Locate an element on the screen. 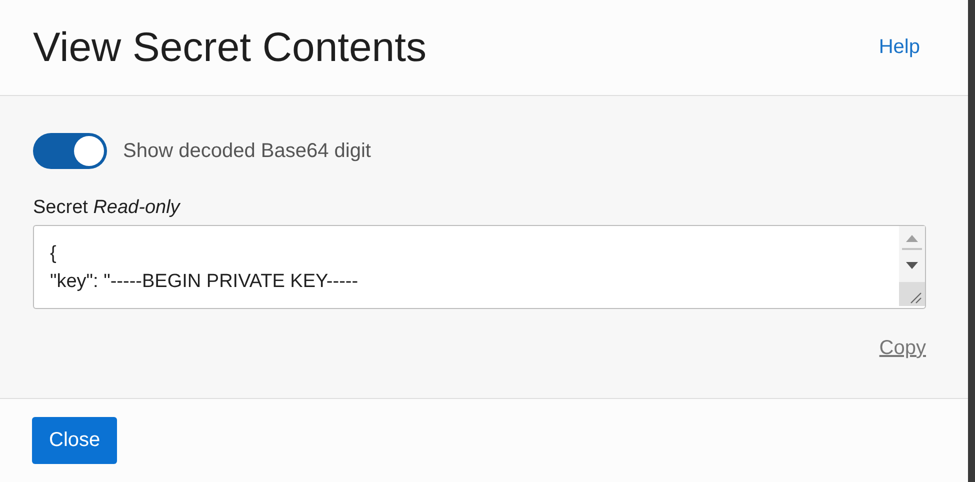  close-button: Close is located at coordinates (75, 440).